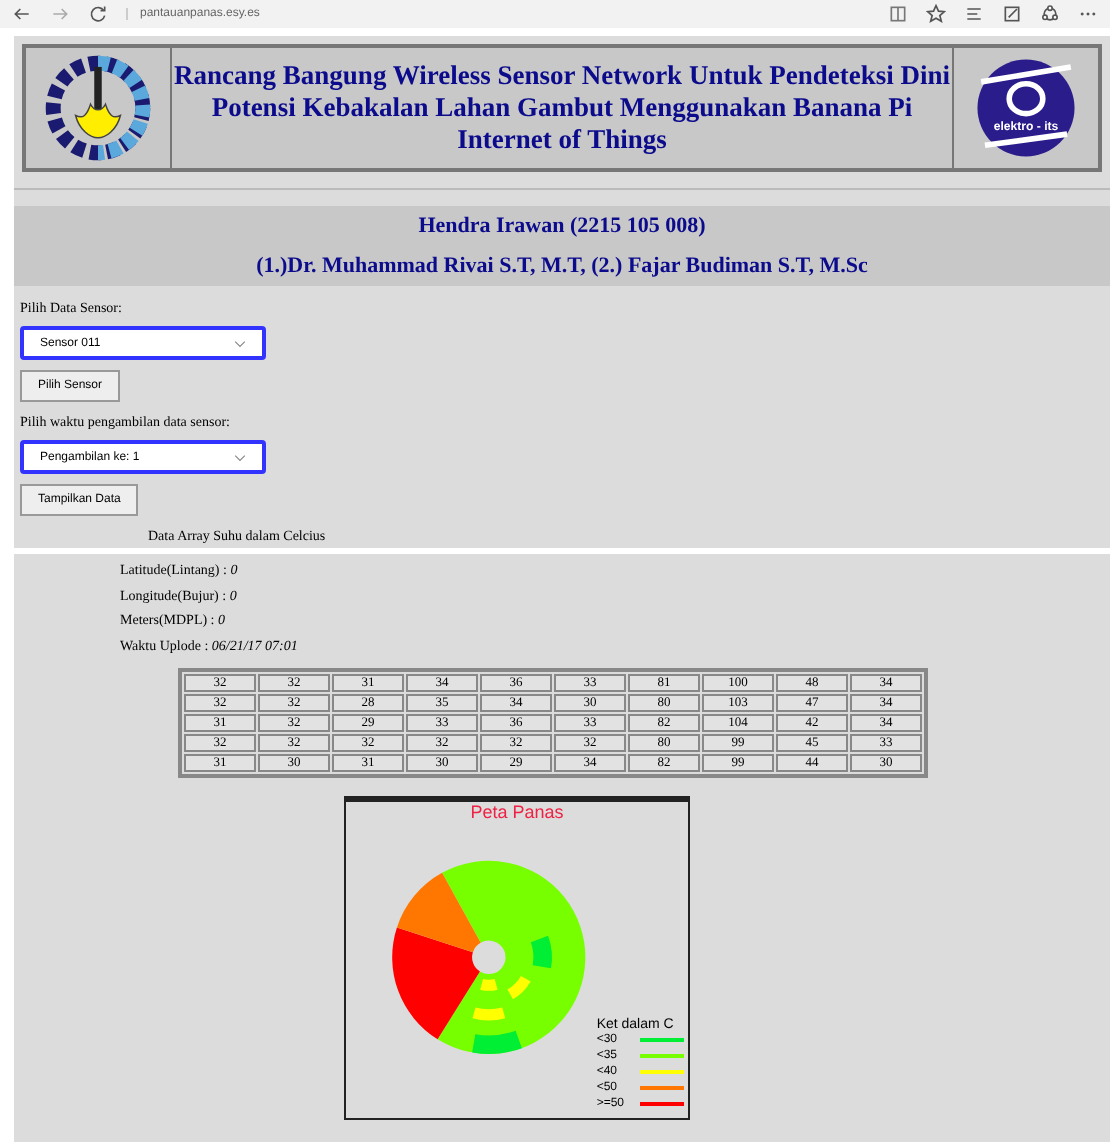  What do you see at coordinates (936, 14) in the screenshot?
I see `star-icon` at bounding box center [936, 14].